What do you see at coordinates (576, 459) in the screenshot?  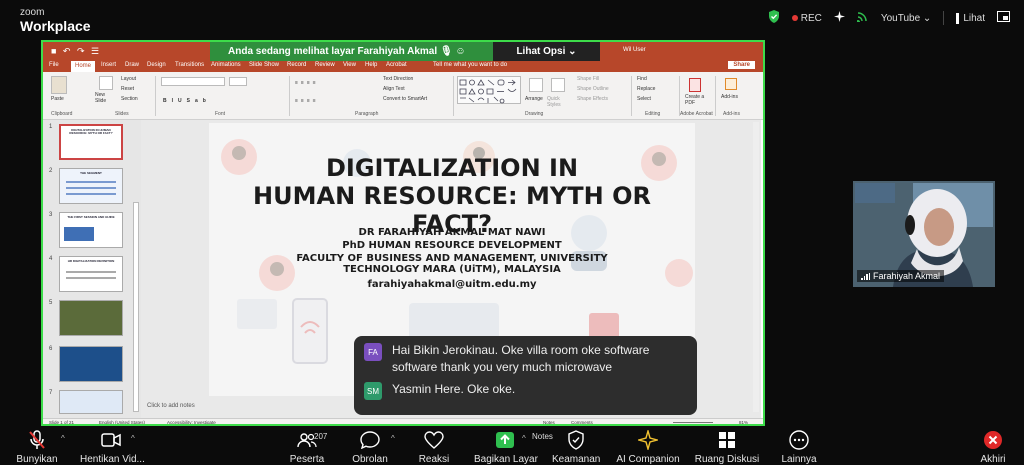 I see `security-label: Keamanan` at bounding box center [576, 459].